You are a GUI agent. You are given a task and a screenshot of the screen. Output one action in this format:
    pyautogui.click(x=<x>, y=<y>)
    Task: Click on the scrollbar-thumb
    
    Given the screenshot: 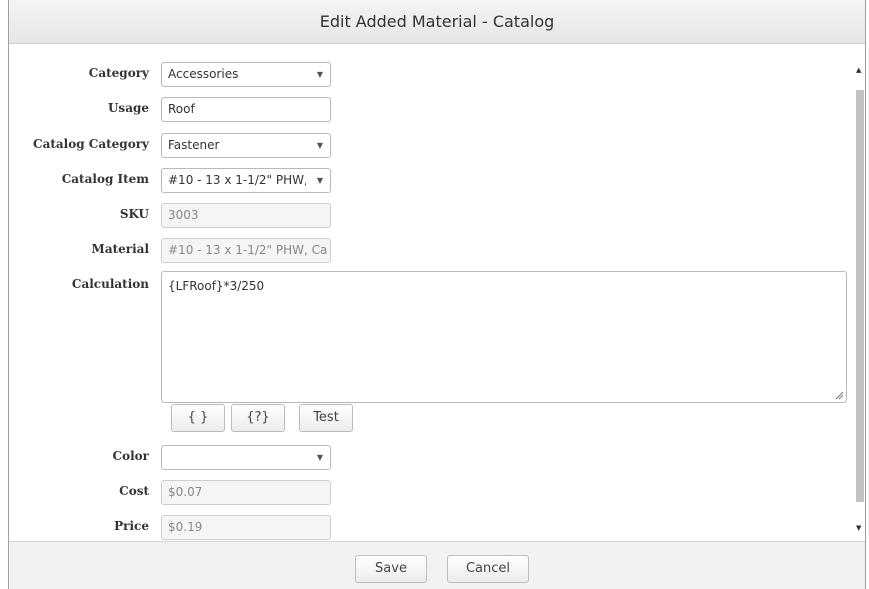 What is the action you would take?
    pyautogui.click(x=860, y=296)
    